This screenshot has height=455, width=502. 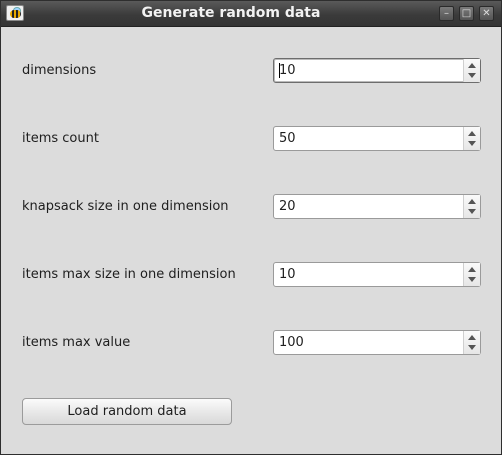 I want to click on items-max-size-label: items max size in one dimension, so click(x=129, y=274).